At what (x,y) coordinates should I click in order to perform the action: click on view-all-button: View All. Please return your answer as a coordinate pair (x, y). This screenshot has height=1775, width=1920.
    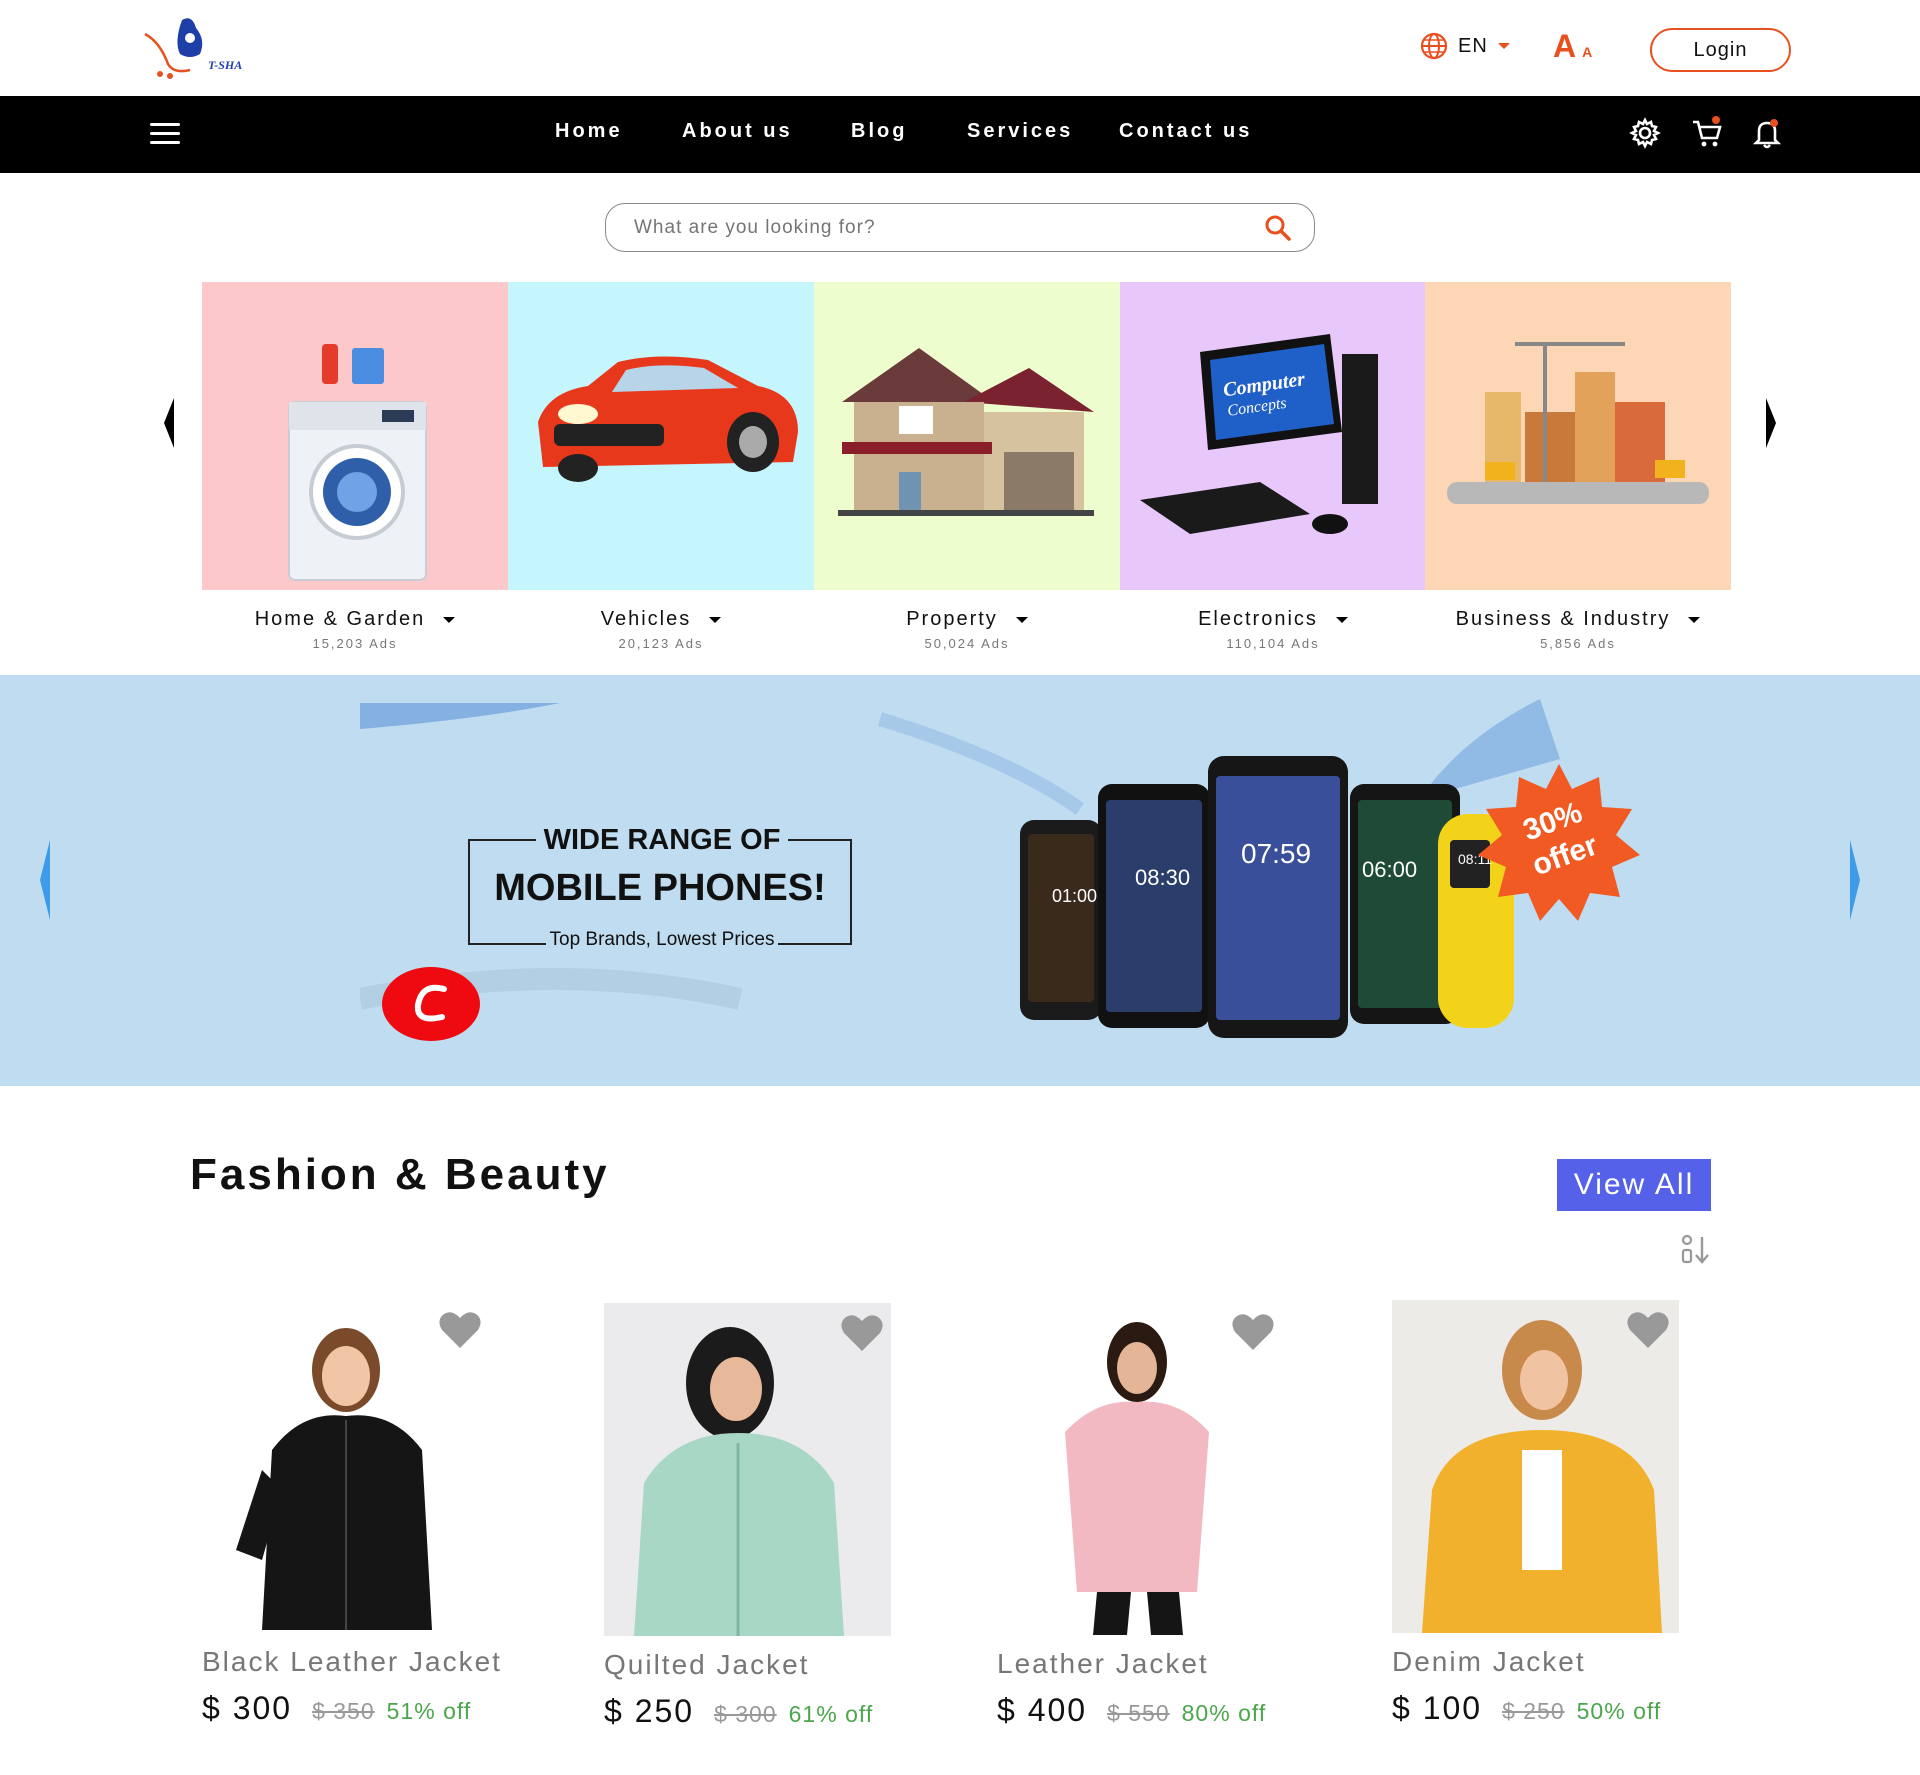
    Looking at the image, I should click on (1634, 1185).